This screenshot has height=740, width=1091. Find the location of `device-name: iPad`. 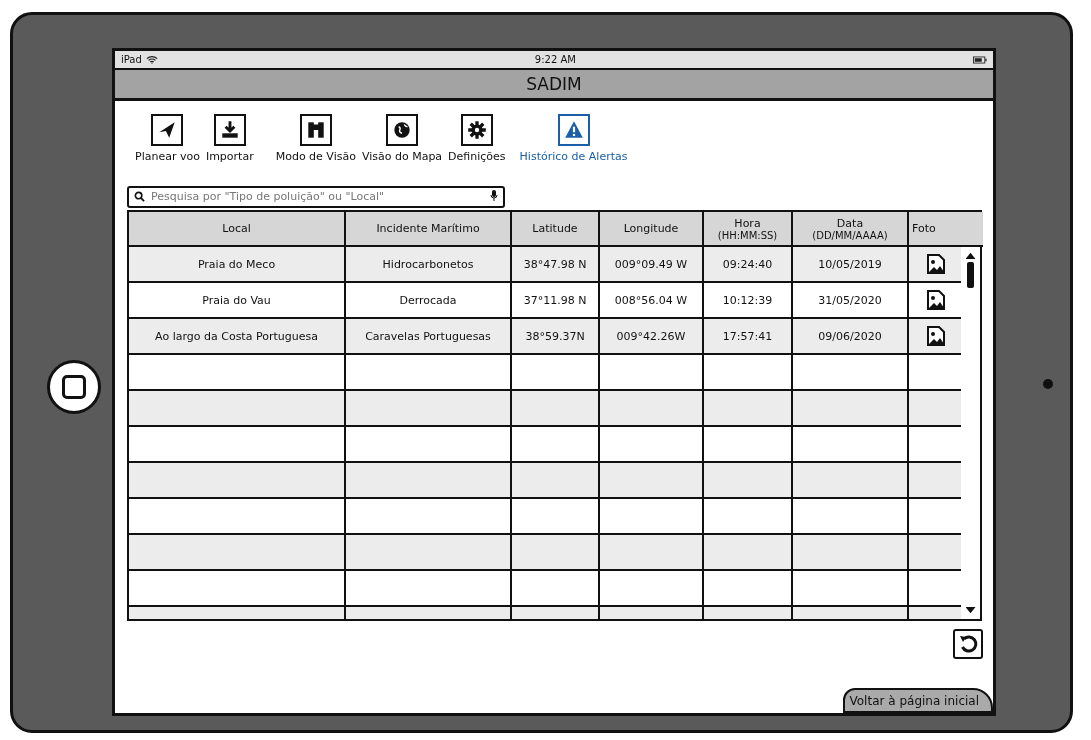

device-name: iPad is located at coordinates (131, 59).